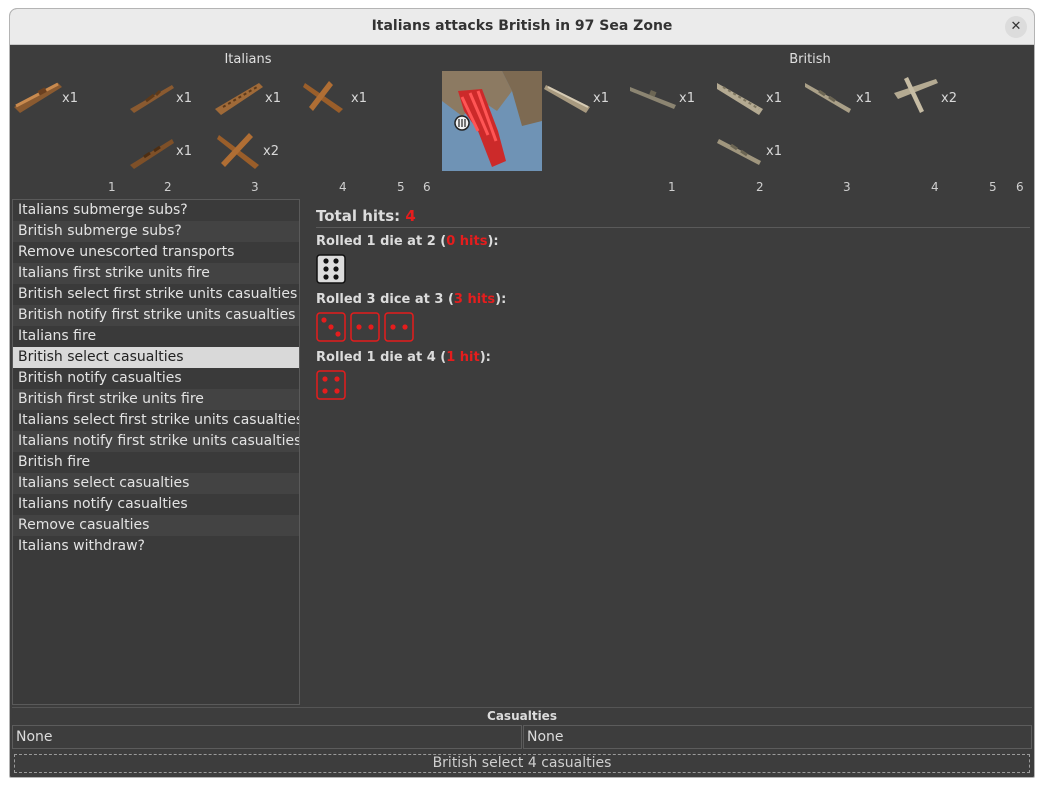  I want to click on total-hits-value: 4, so click(410, 216).